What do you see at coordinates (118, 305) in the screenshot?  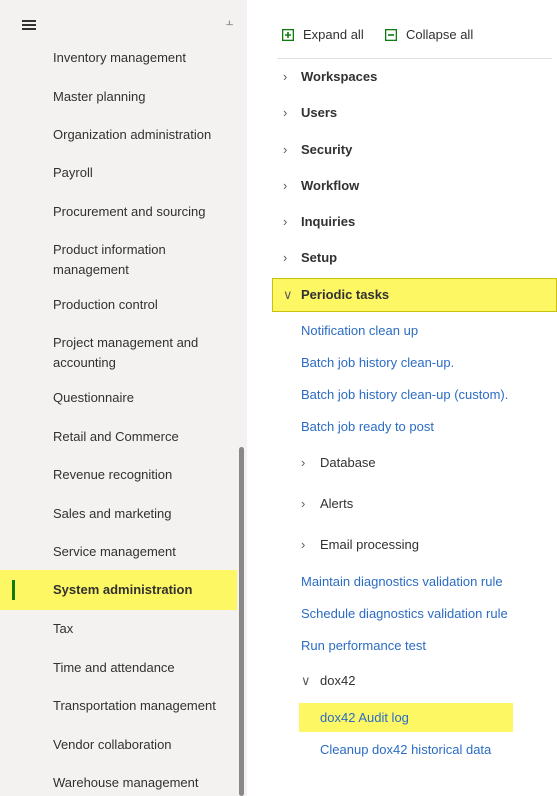 I see `nav-item-production-control: Production control` at bounding box center [118, 305].